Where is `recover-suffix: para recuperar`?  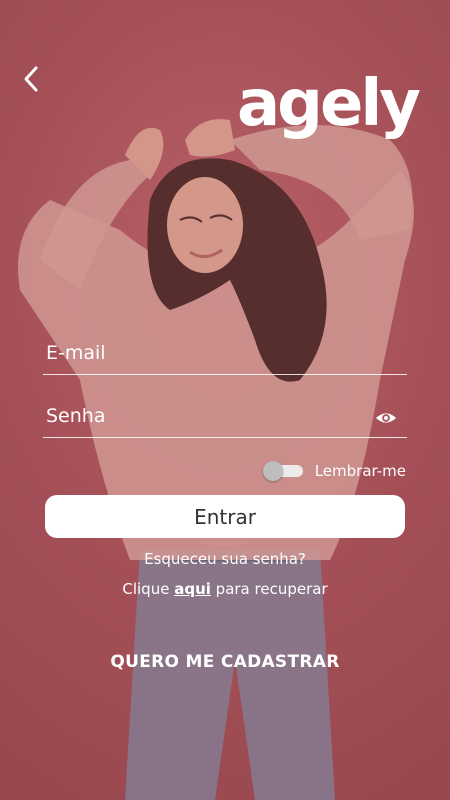 recover-suffix: para recuperar is located at coordinates (269, 589).